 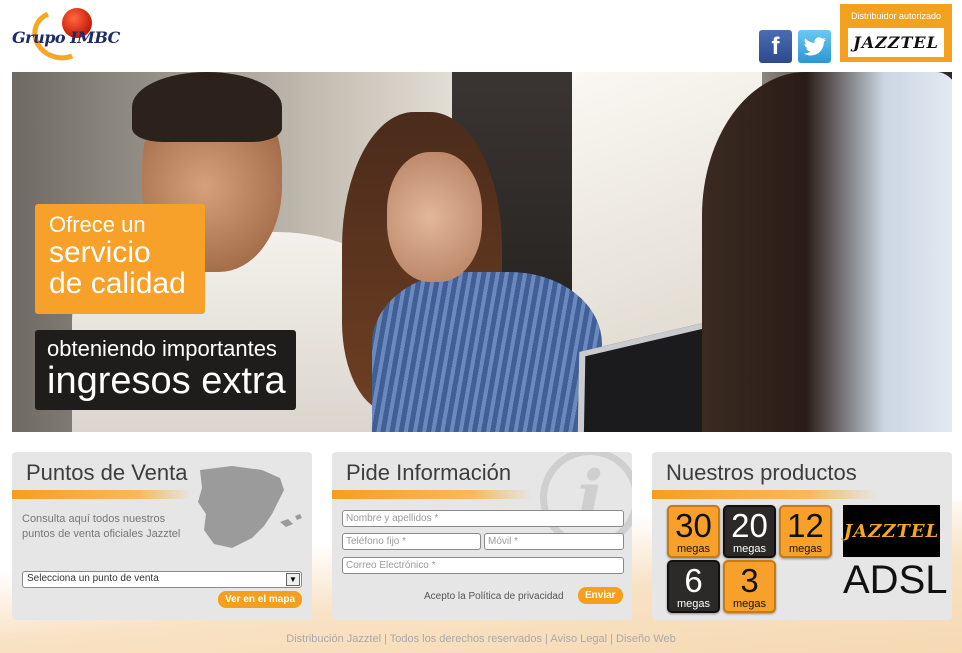 I want to click on punto-venta-select: Selecciona un punto de venta ▼, so click(x=162, y=579).